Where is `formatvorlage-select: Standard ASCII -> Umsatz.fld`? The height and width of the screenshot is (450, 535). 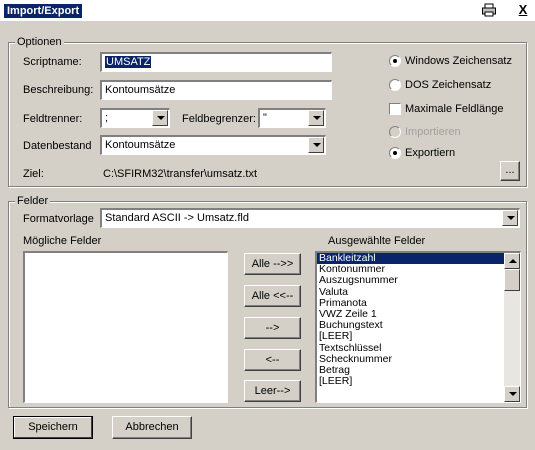
formatvorlage-select: Standard ASCII -> Umsatz.fld is located at coordinates (310, 218).